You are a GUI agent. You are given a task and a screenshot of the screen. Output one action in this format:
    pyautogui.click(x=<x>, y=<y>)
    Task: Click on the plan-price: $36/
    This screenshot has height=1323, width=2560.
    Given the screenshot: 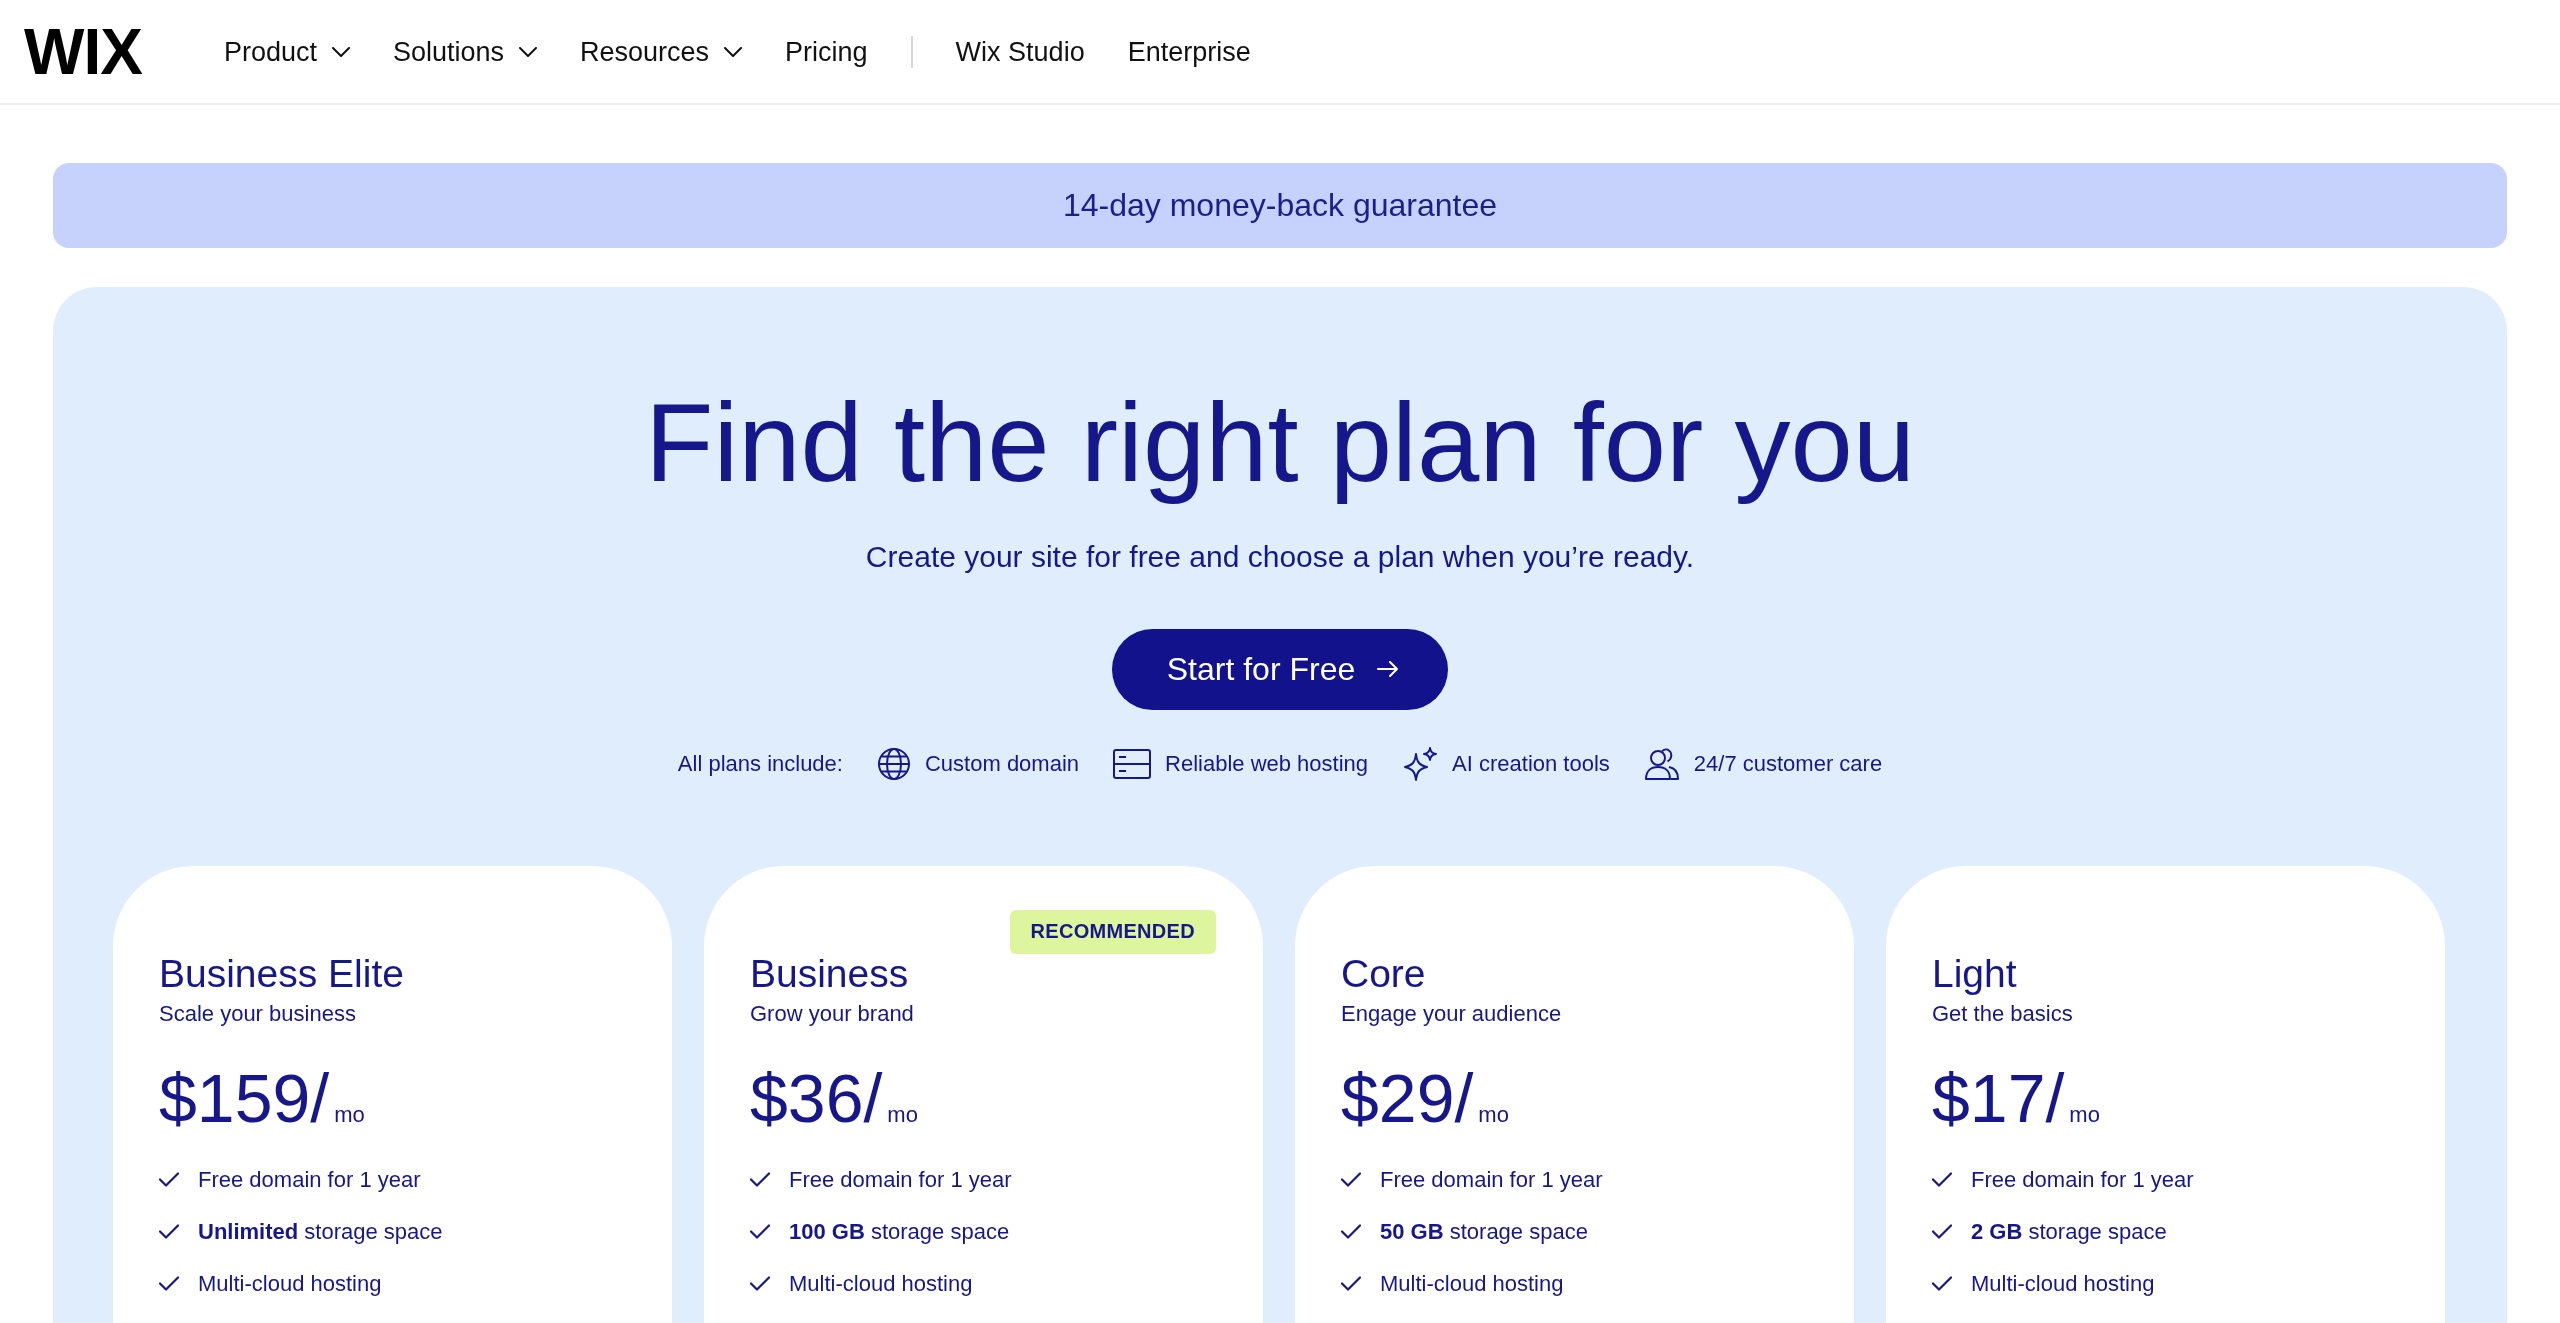 What is the action you would take?
    pyautogui.click(x=816, y=1098)
    